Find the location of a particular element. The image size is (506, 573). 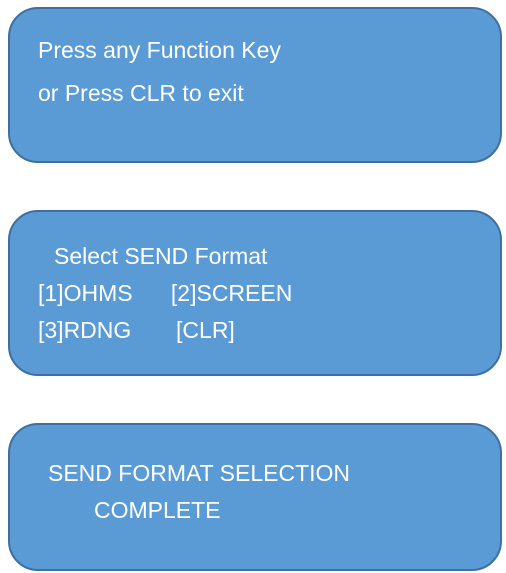

status-line-2: COMPLETE is located at coordinates (157, 510).